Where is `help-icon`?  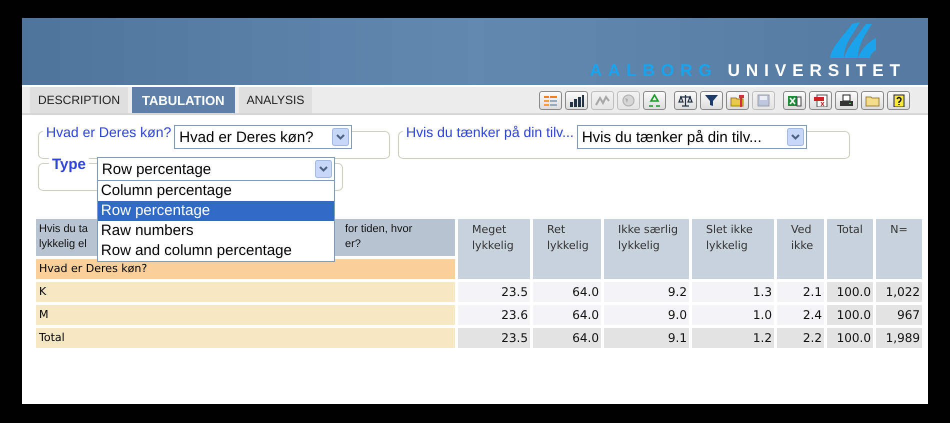
help-icon is located at coordinates (898, 100).